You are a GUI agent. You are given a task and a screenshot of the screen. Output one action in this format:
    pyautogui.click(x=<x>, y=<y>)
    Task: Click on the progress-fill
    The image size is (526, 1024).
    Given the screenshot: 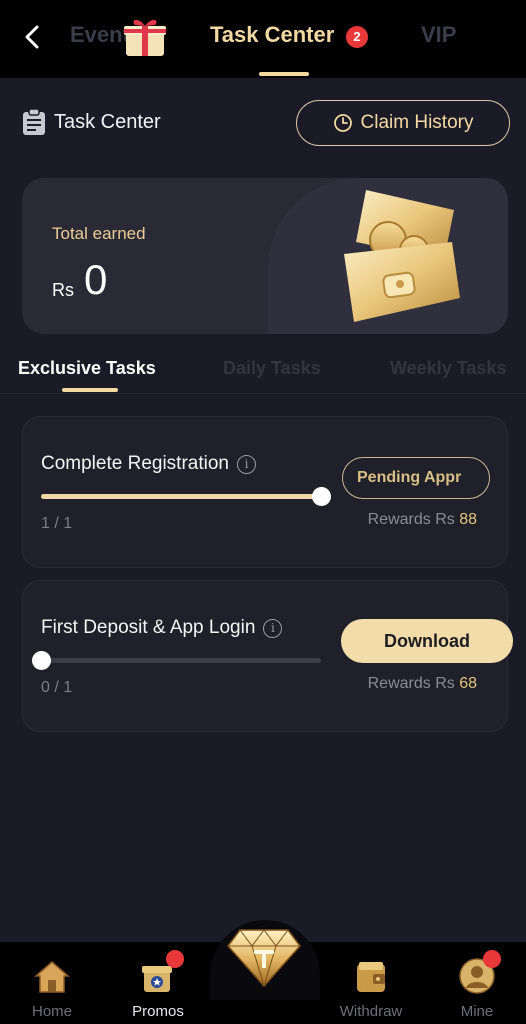 What is the action you would take?
    pyautogui.click(x=181, y=496)
    